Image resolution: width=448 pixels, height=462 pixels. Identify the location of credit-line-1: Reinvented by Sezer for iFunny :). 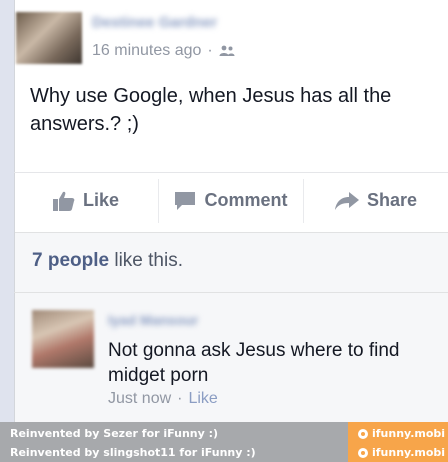
(114, 433).